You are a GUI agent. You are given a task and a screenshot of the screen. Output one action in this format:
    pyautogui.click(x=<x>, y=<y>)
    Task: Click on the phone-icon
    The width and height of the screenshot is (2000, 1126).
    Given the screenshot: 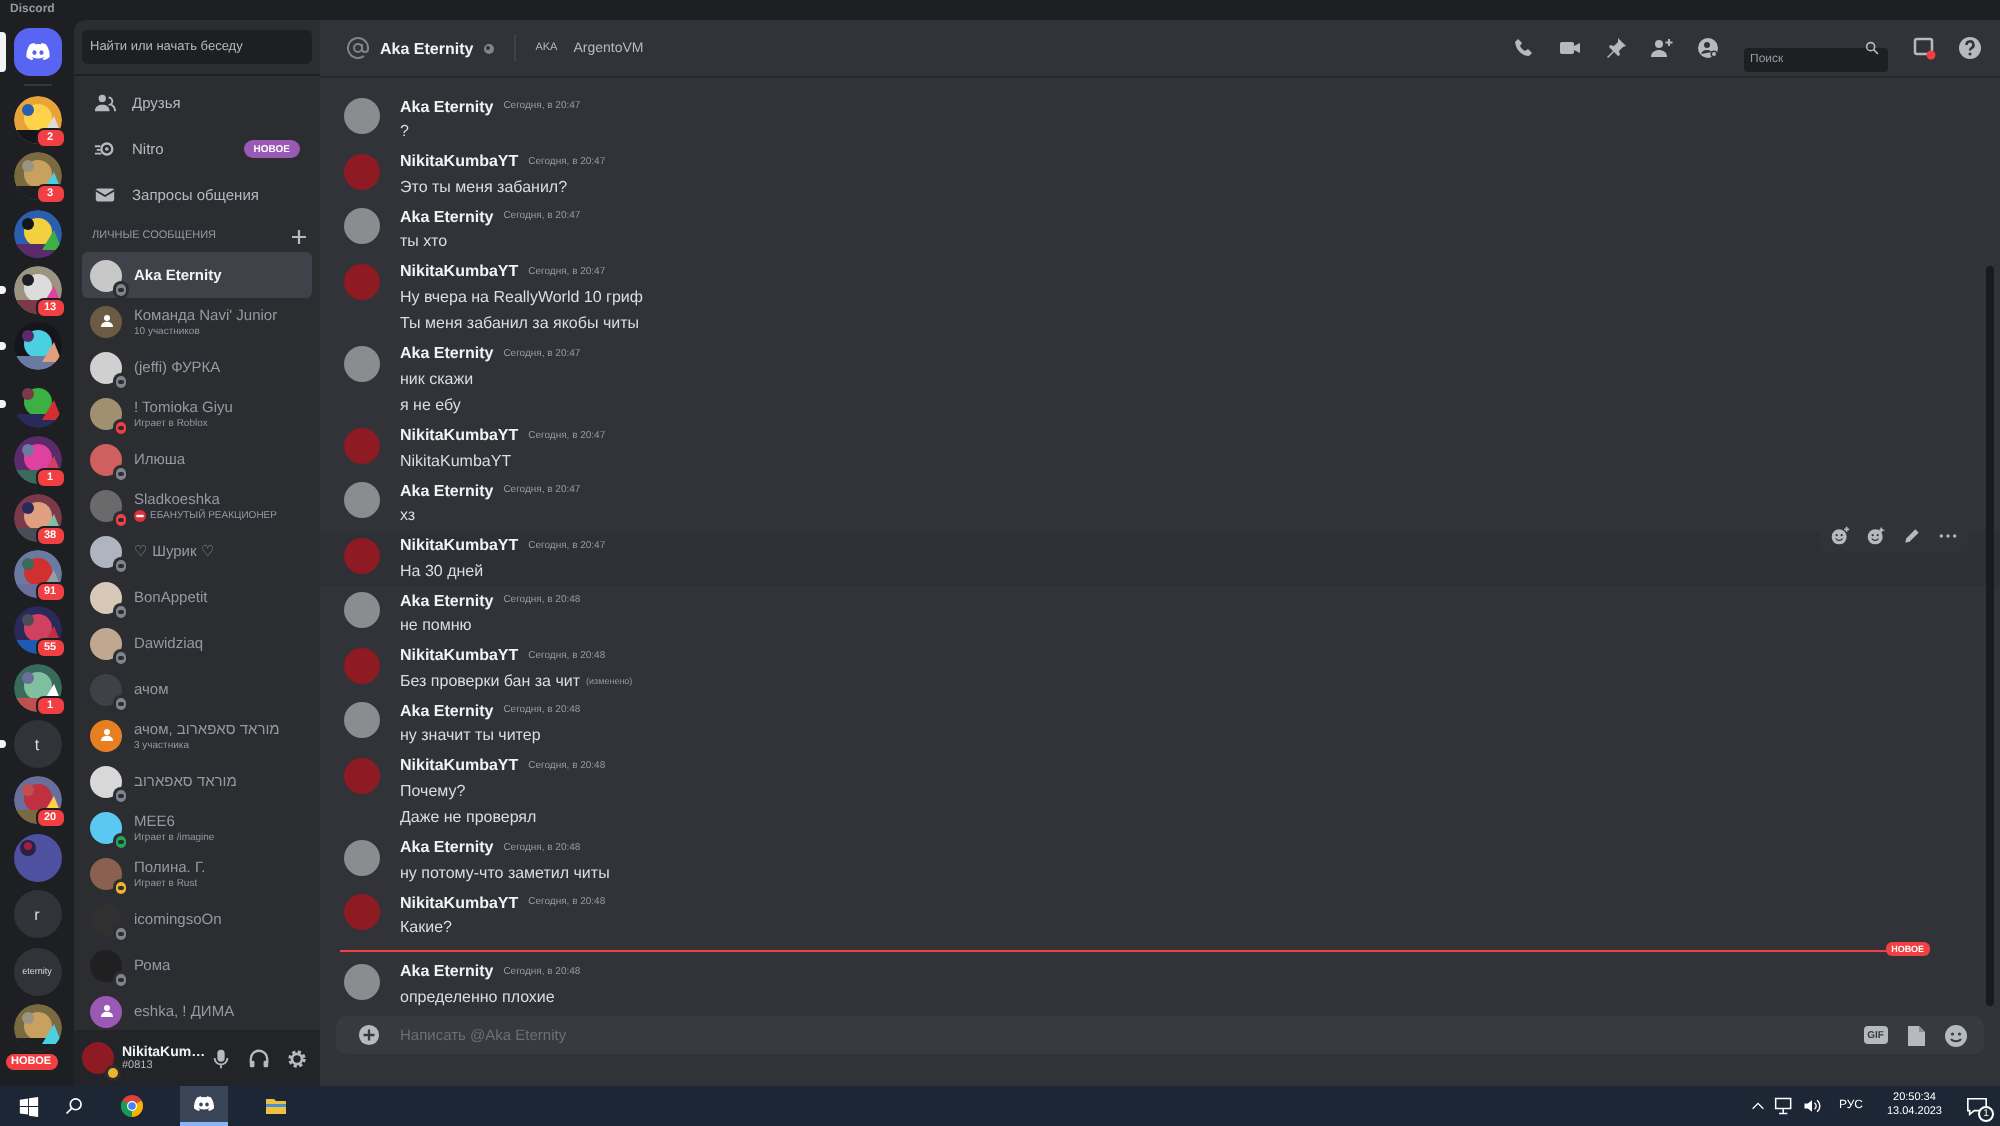 What is the action you would take?
    pyautogui.click(x=1524, y=48)
    